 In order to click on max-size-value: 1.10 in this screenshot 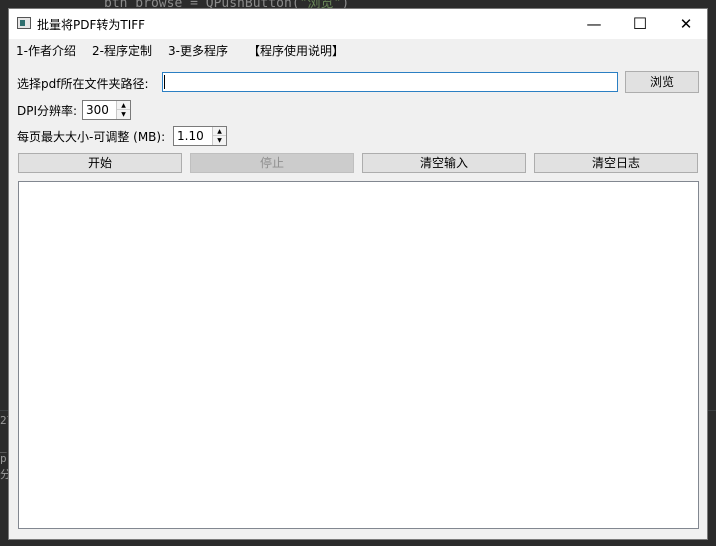, I will do `click(190, 136)`.